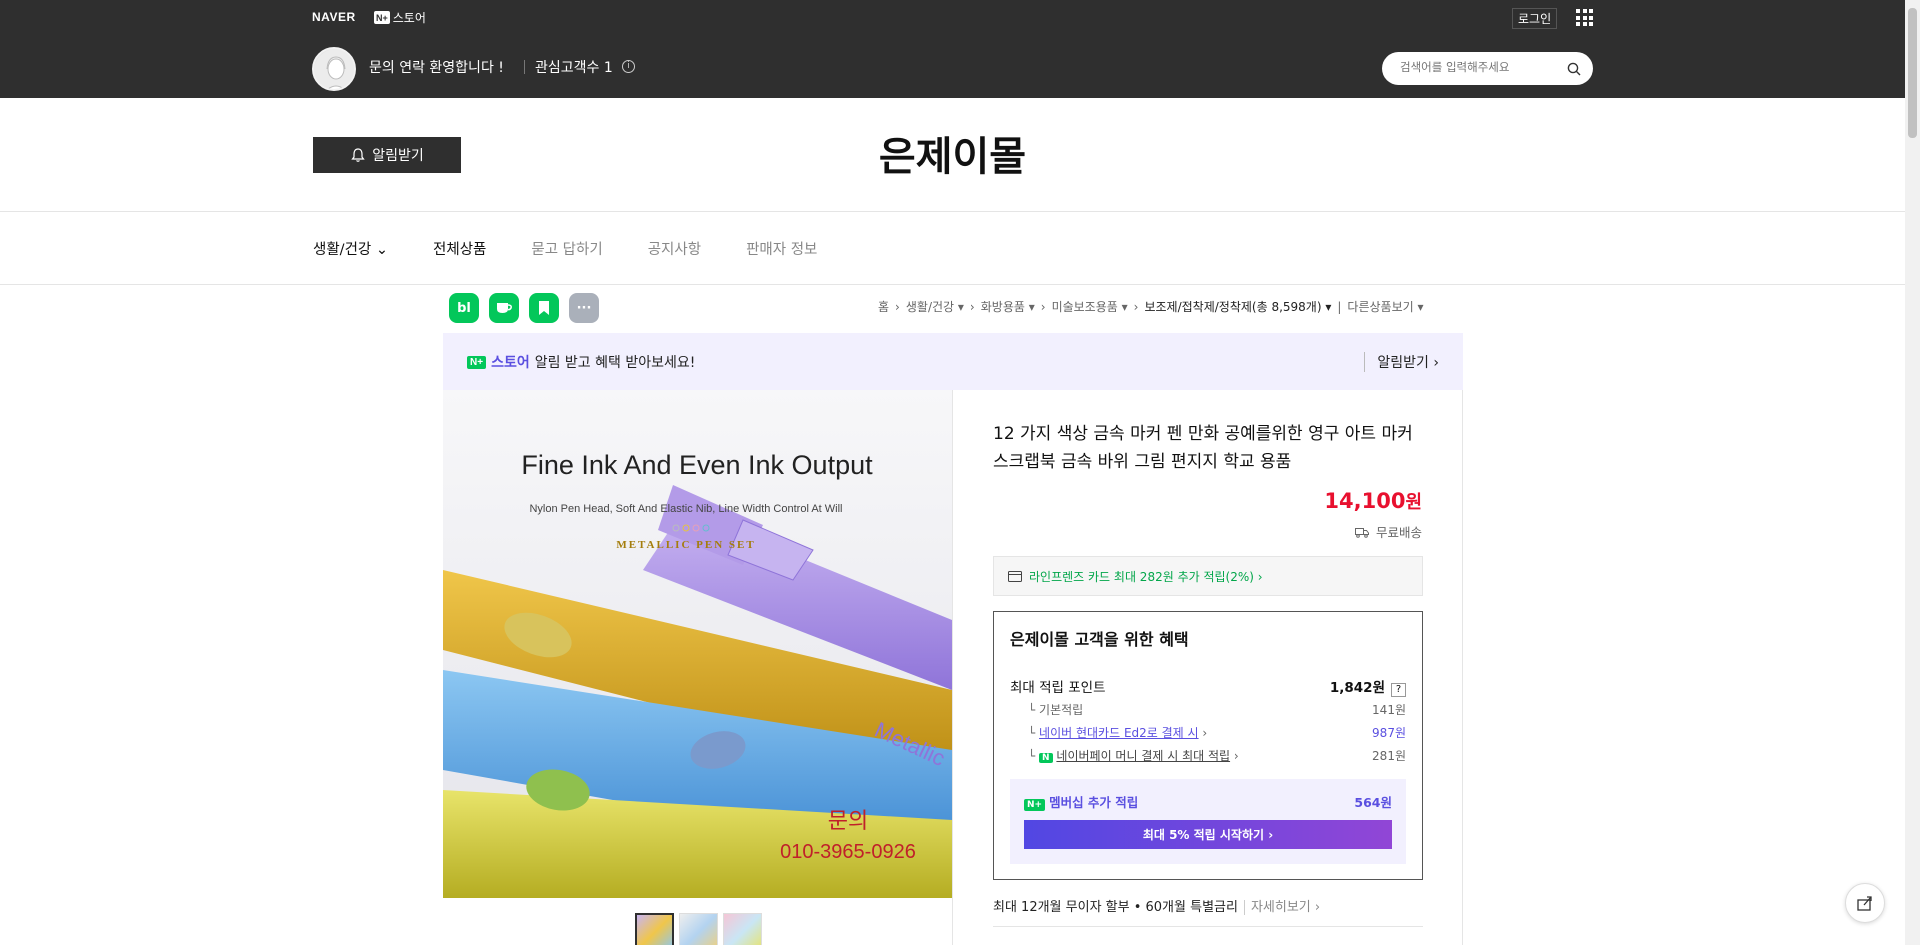  I want to click on store-name: 은제이몰, so click(952, 153).